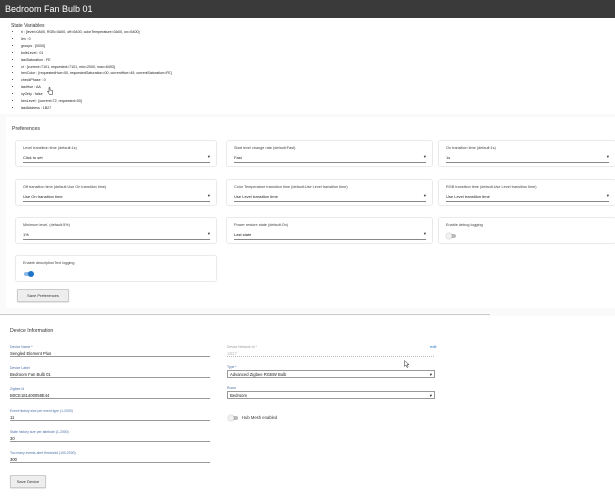 Image resolution: width=615 pixels, height=500 pixels. I want to click on pref-label: Power restore state (default:On), so click(261, 225).